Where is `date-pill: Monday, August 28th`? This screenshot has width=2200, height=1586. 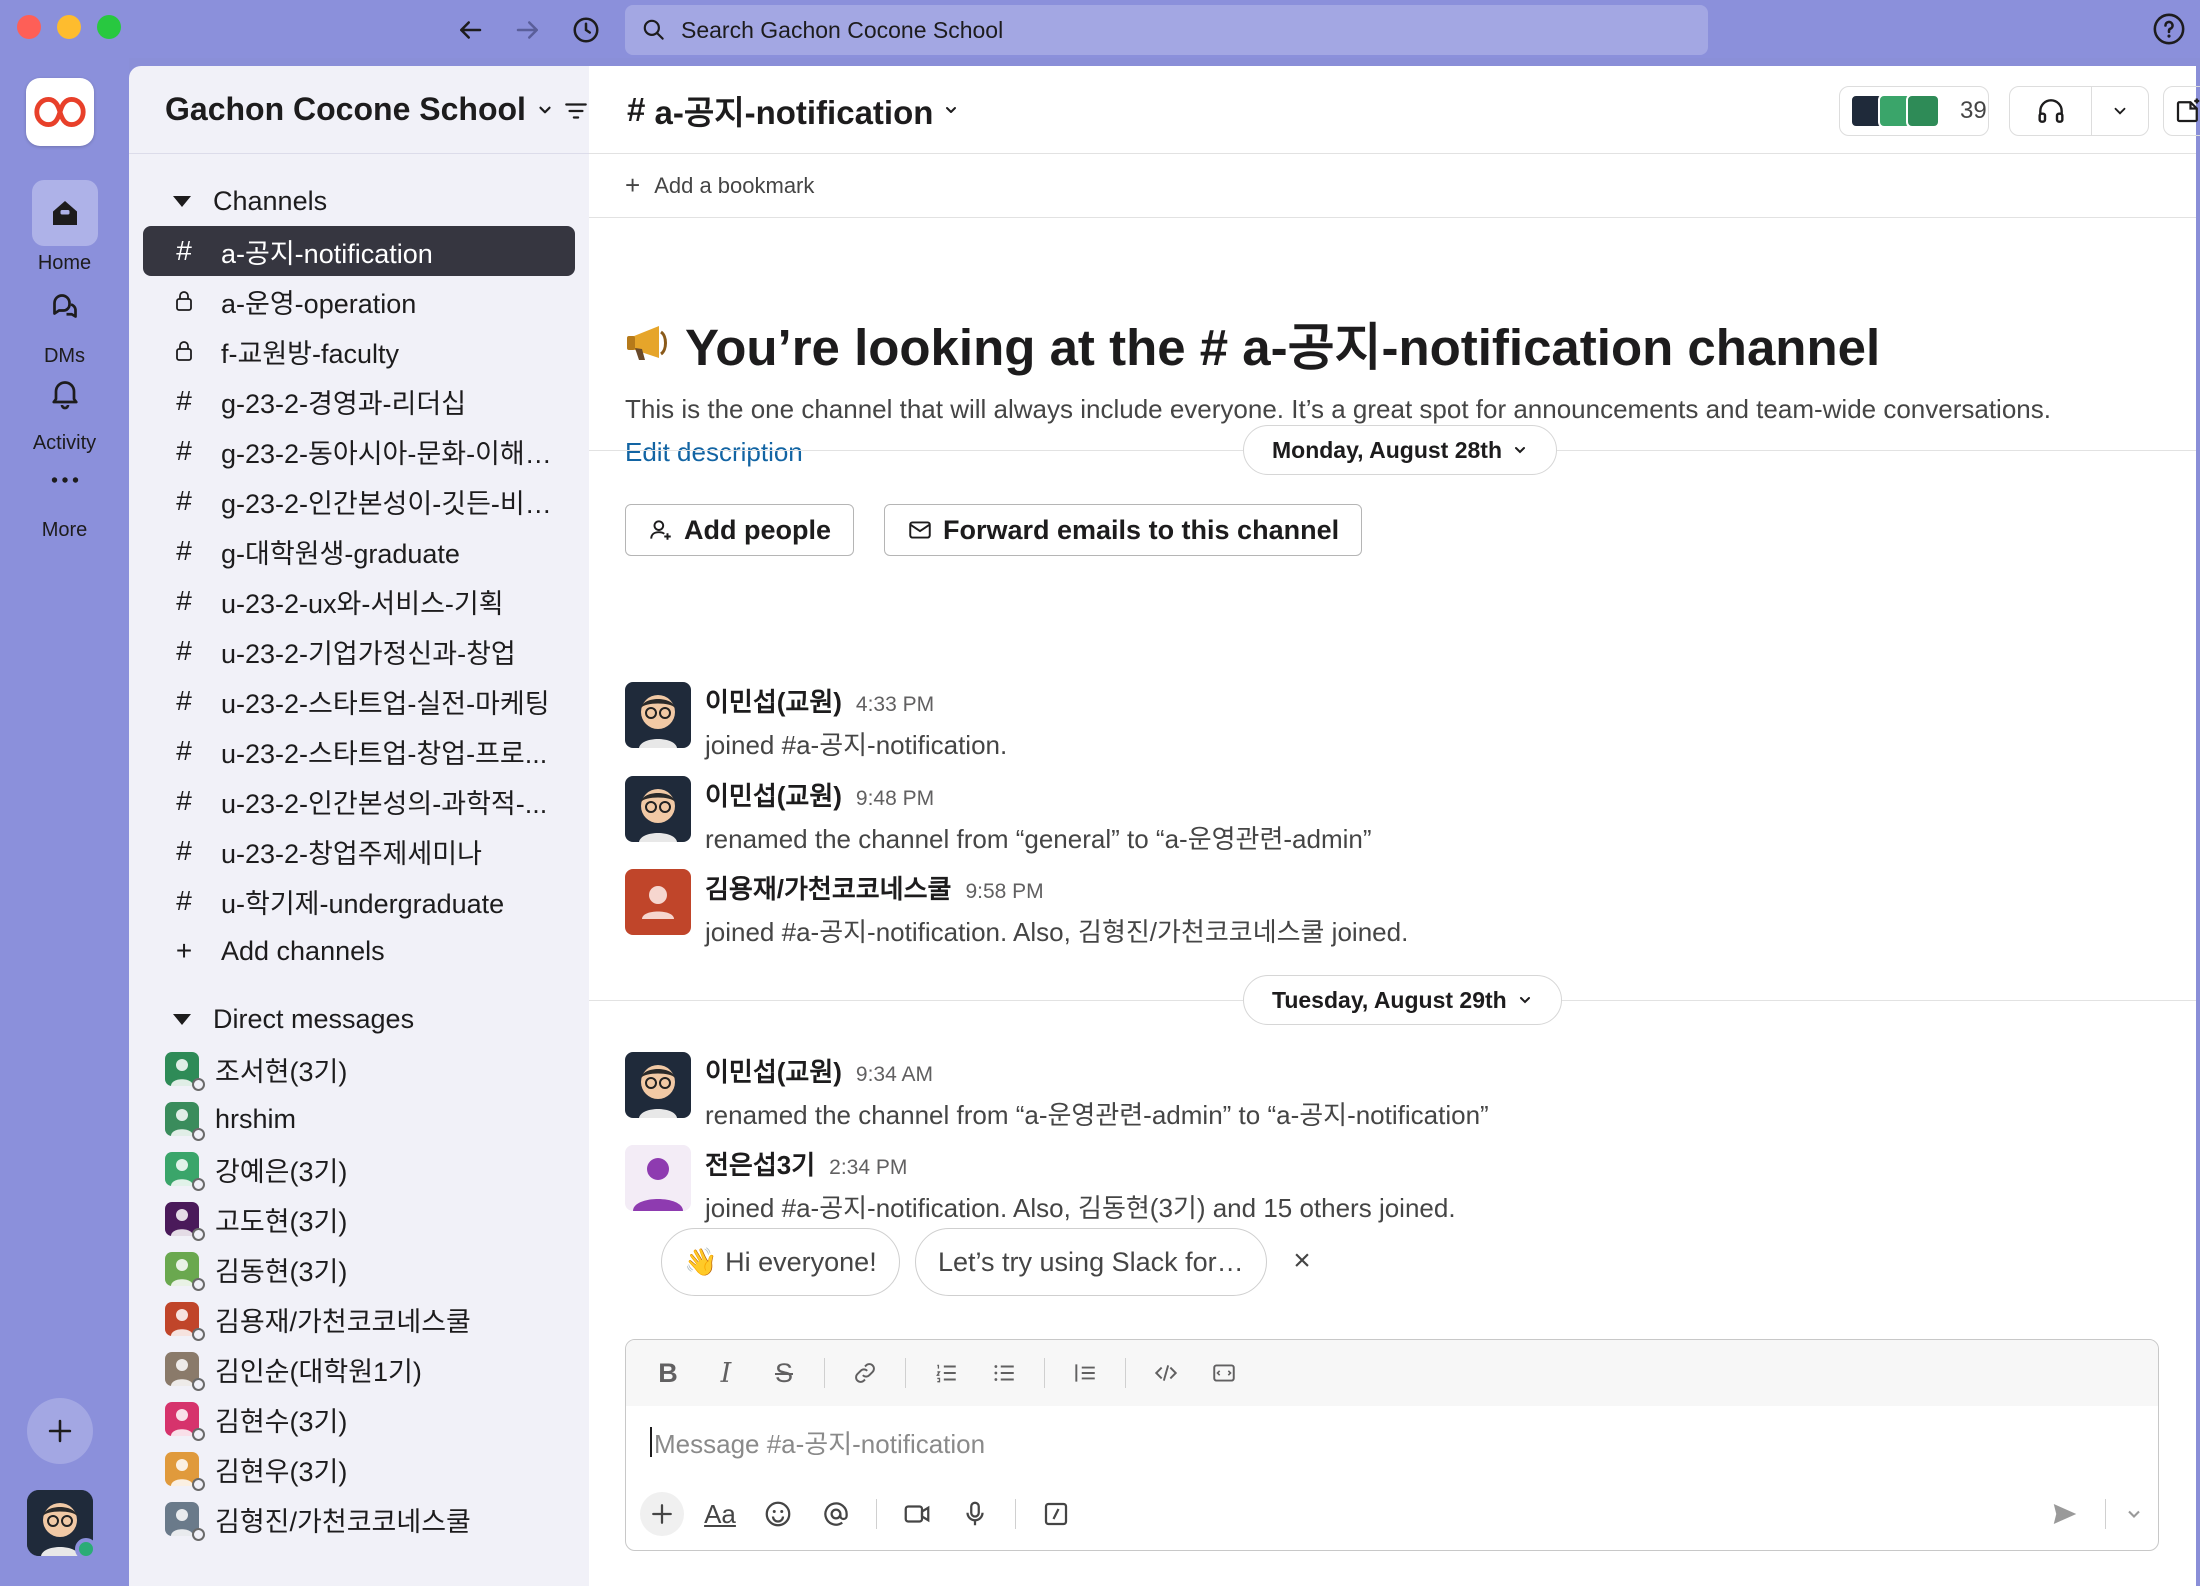 date-pill: Monday, August 28th is located at coordinates (1400, 450).